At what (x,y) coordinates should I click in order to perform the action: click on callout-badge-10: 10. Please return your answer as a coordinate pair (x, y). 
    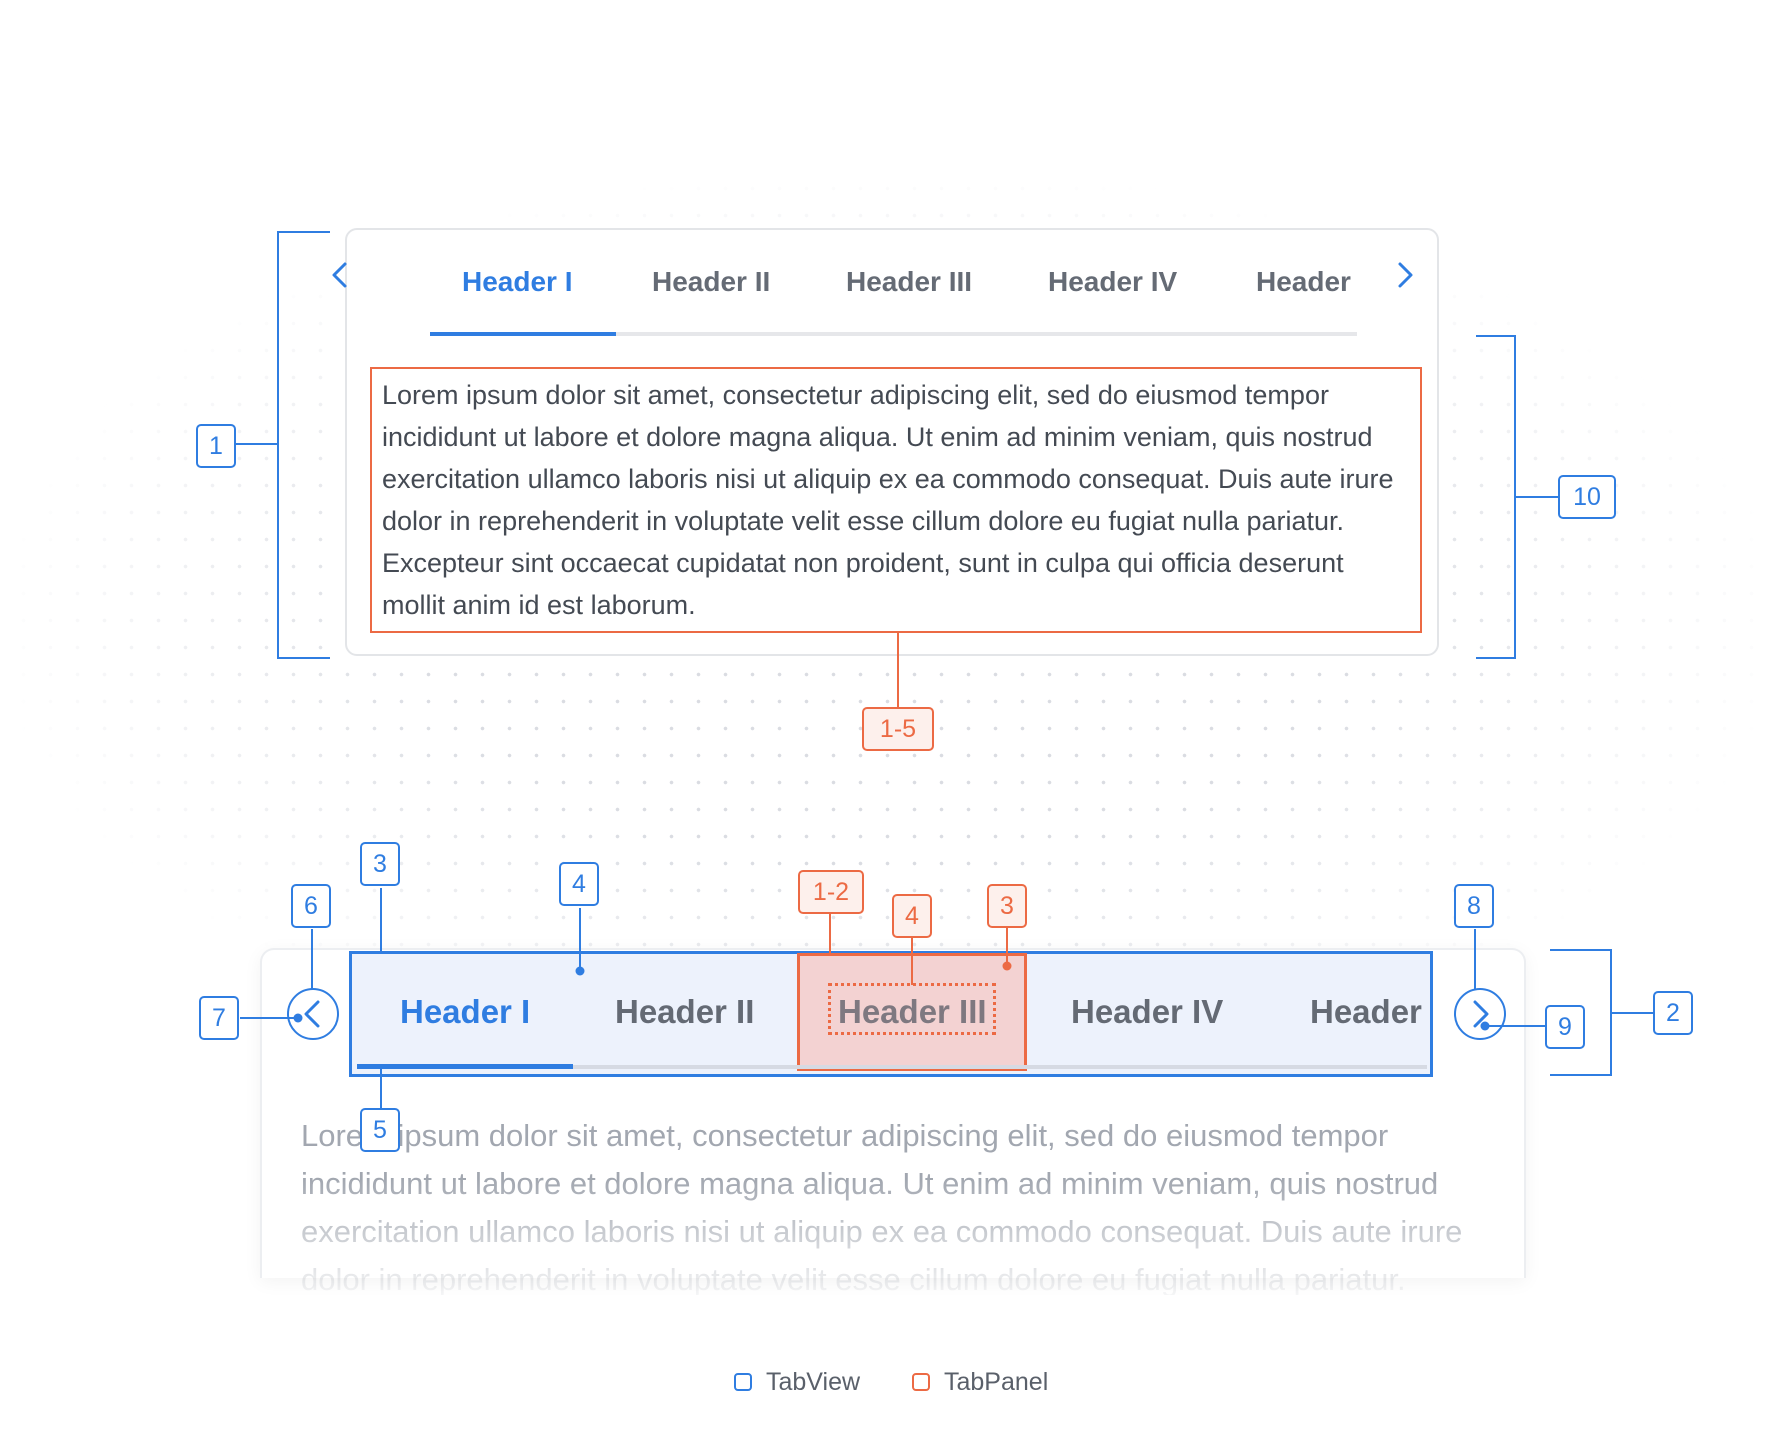
    Looking at the image, I should click on (1587, 497).